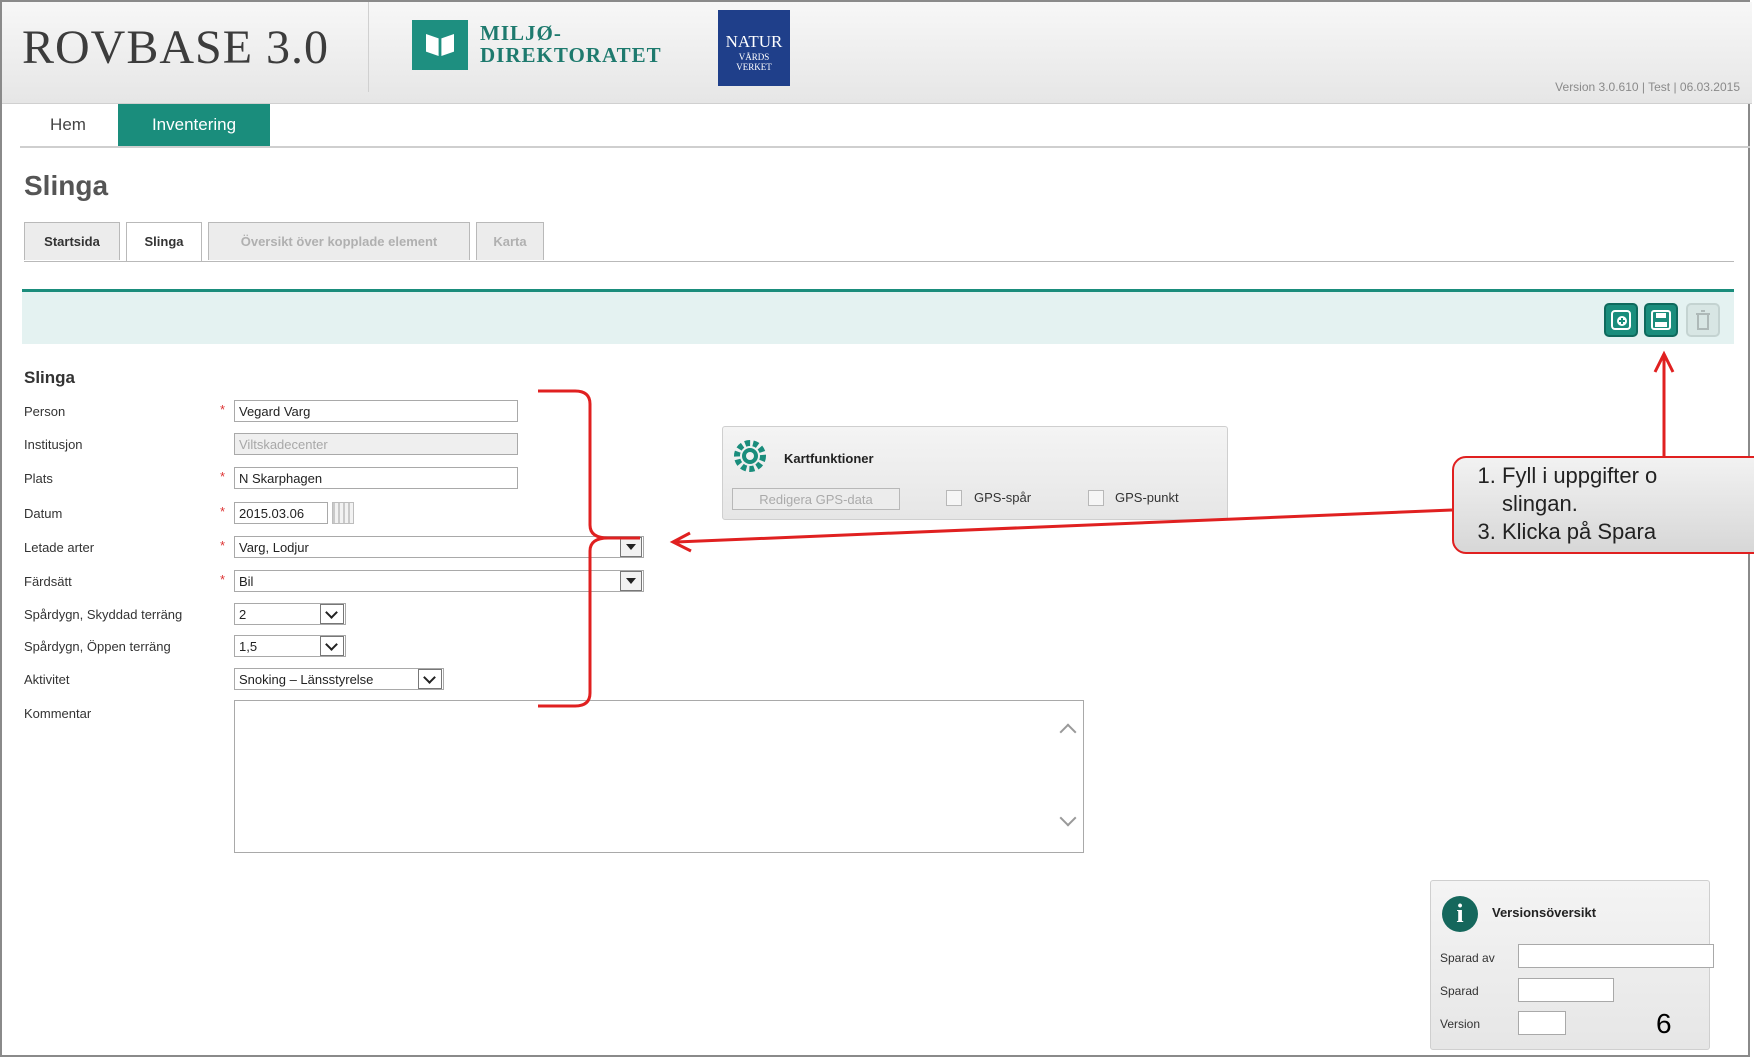 The image size is (1754, 1059). Describe the element at coordinates (589, 548) in the screenshot. I see `annotation-bracket` at that location.